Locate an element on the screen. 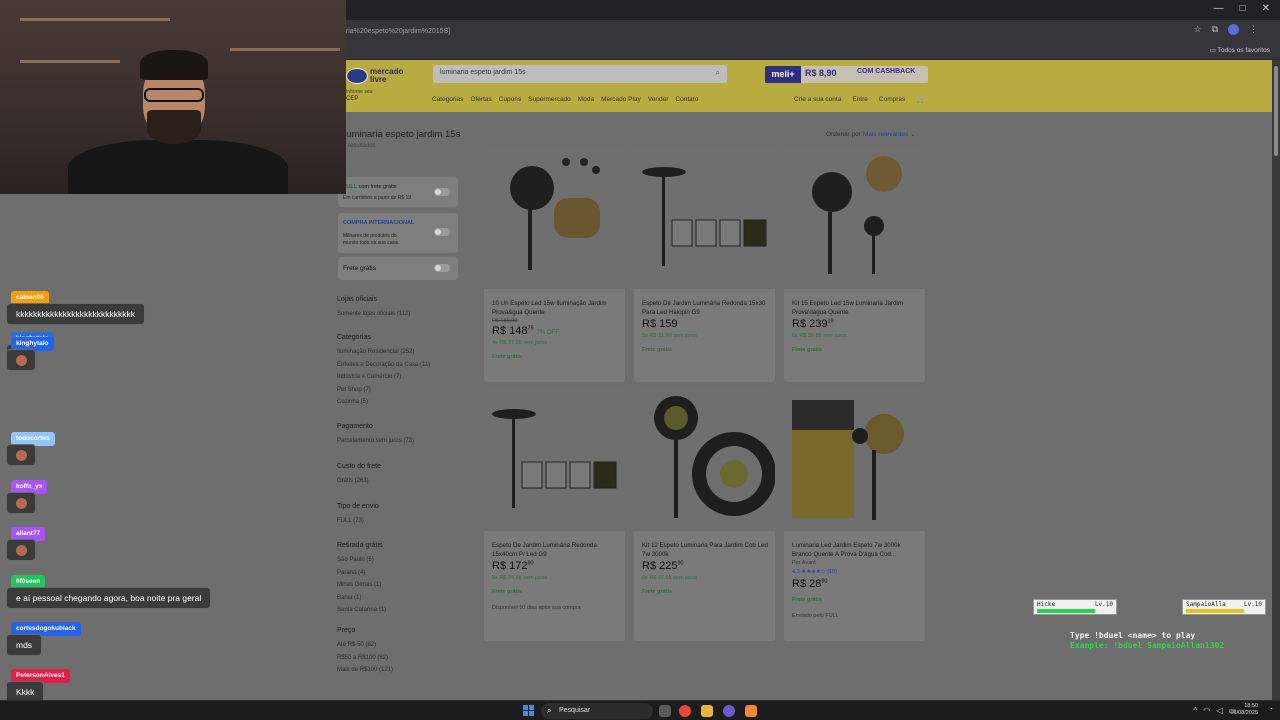 This screenshot has height=720, width=1280. nav-moda: Moda is located at coordinates (586, 99).